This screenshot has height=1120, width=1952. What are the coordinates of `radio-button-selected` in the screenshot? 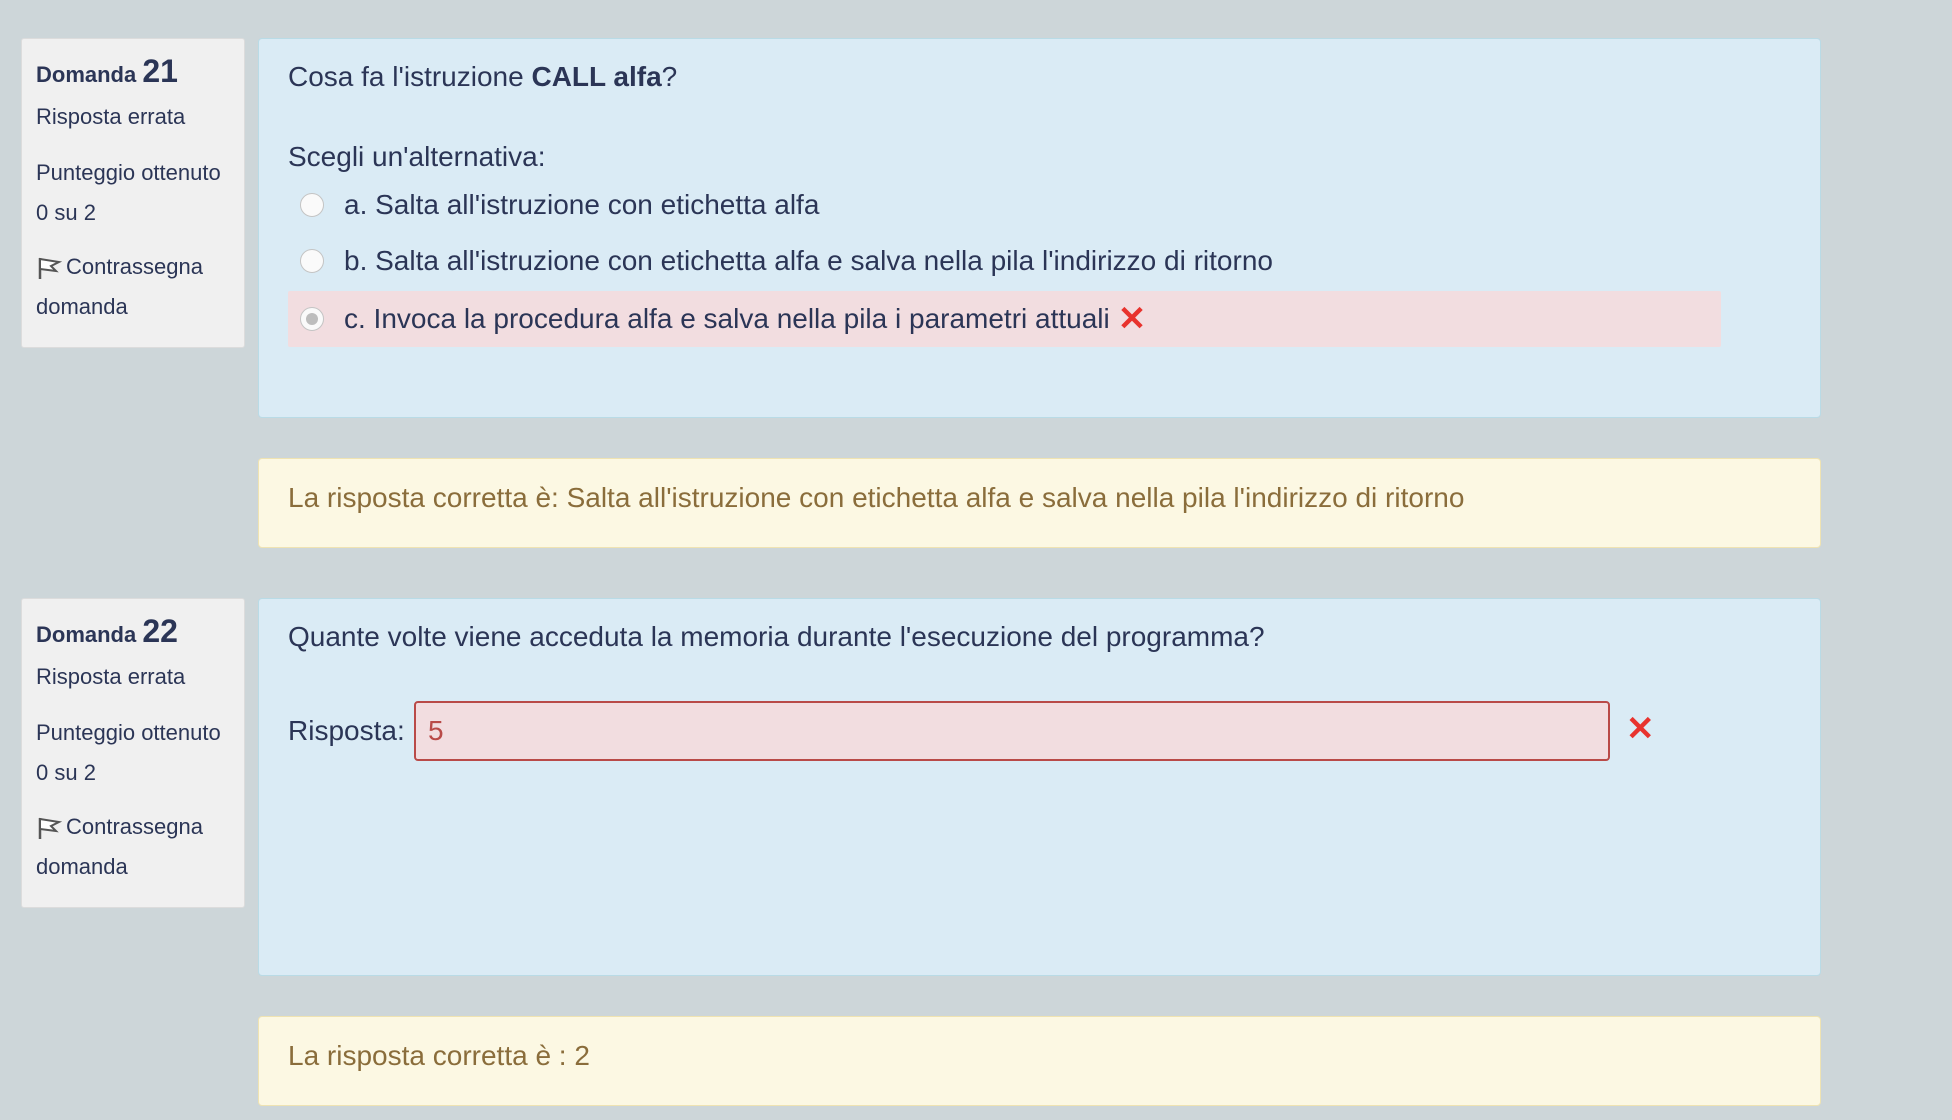 It's located at (312, 319).